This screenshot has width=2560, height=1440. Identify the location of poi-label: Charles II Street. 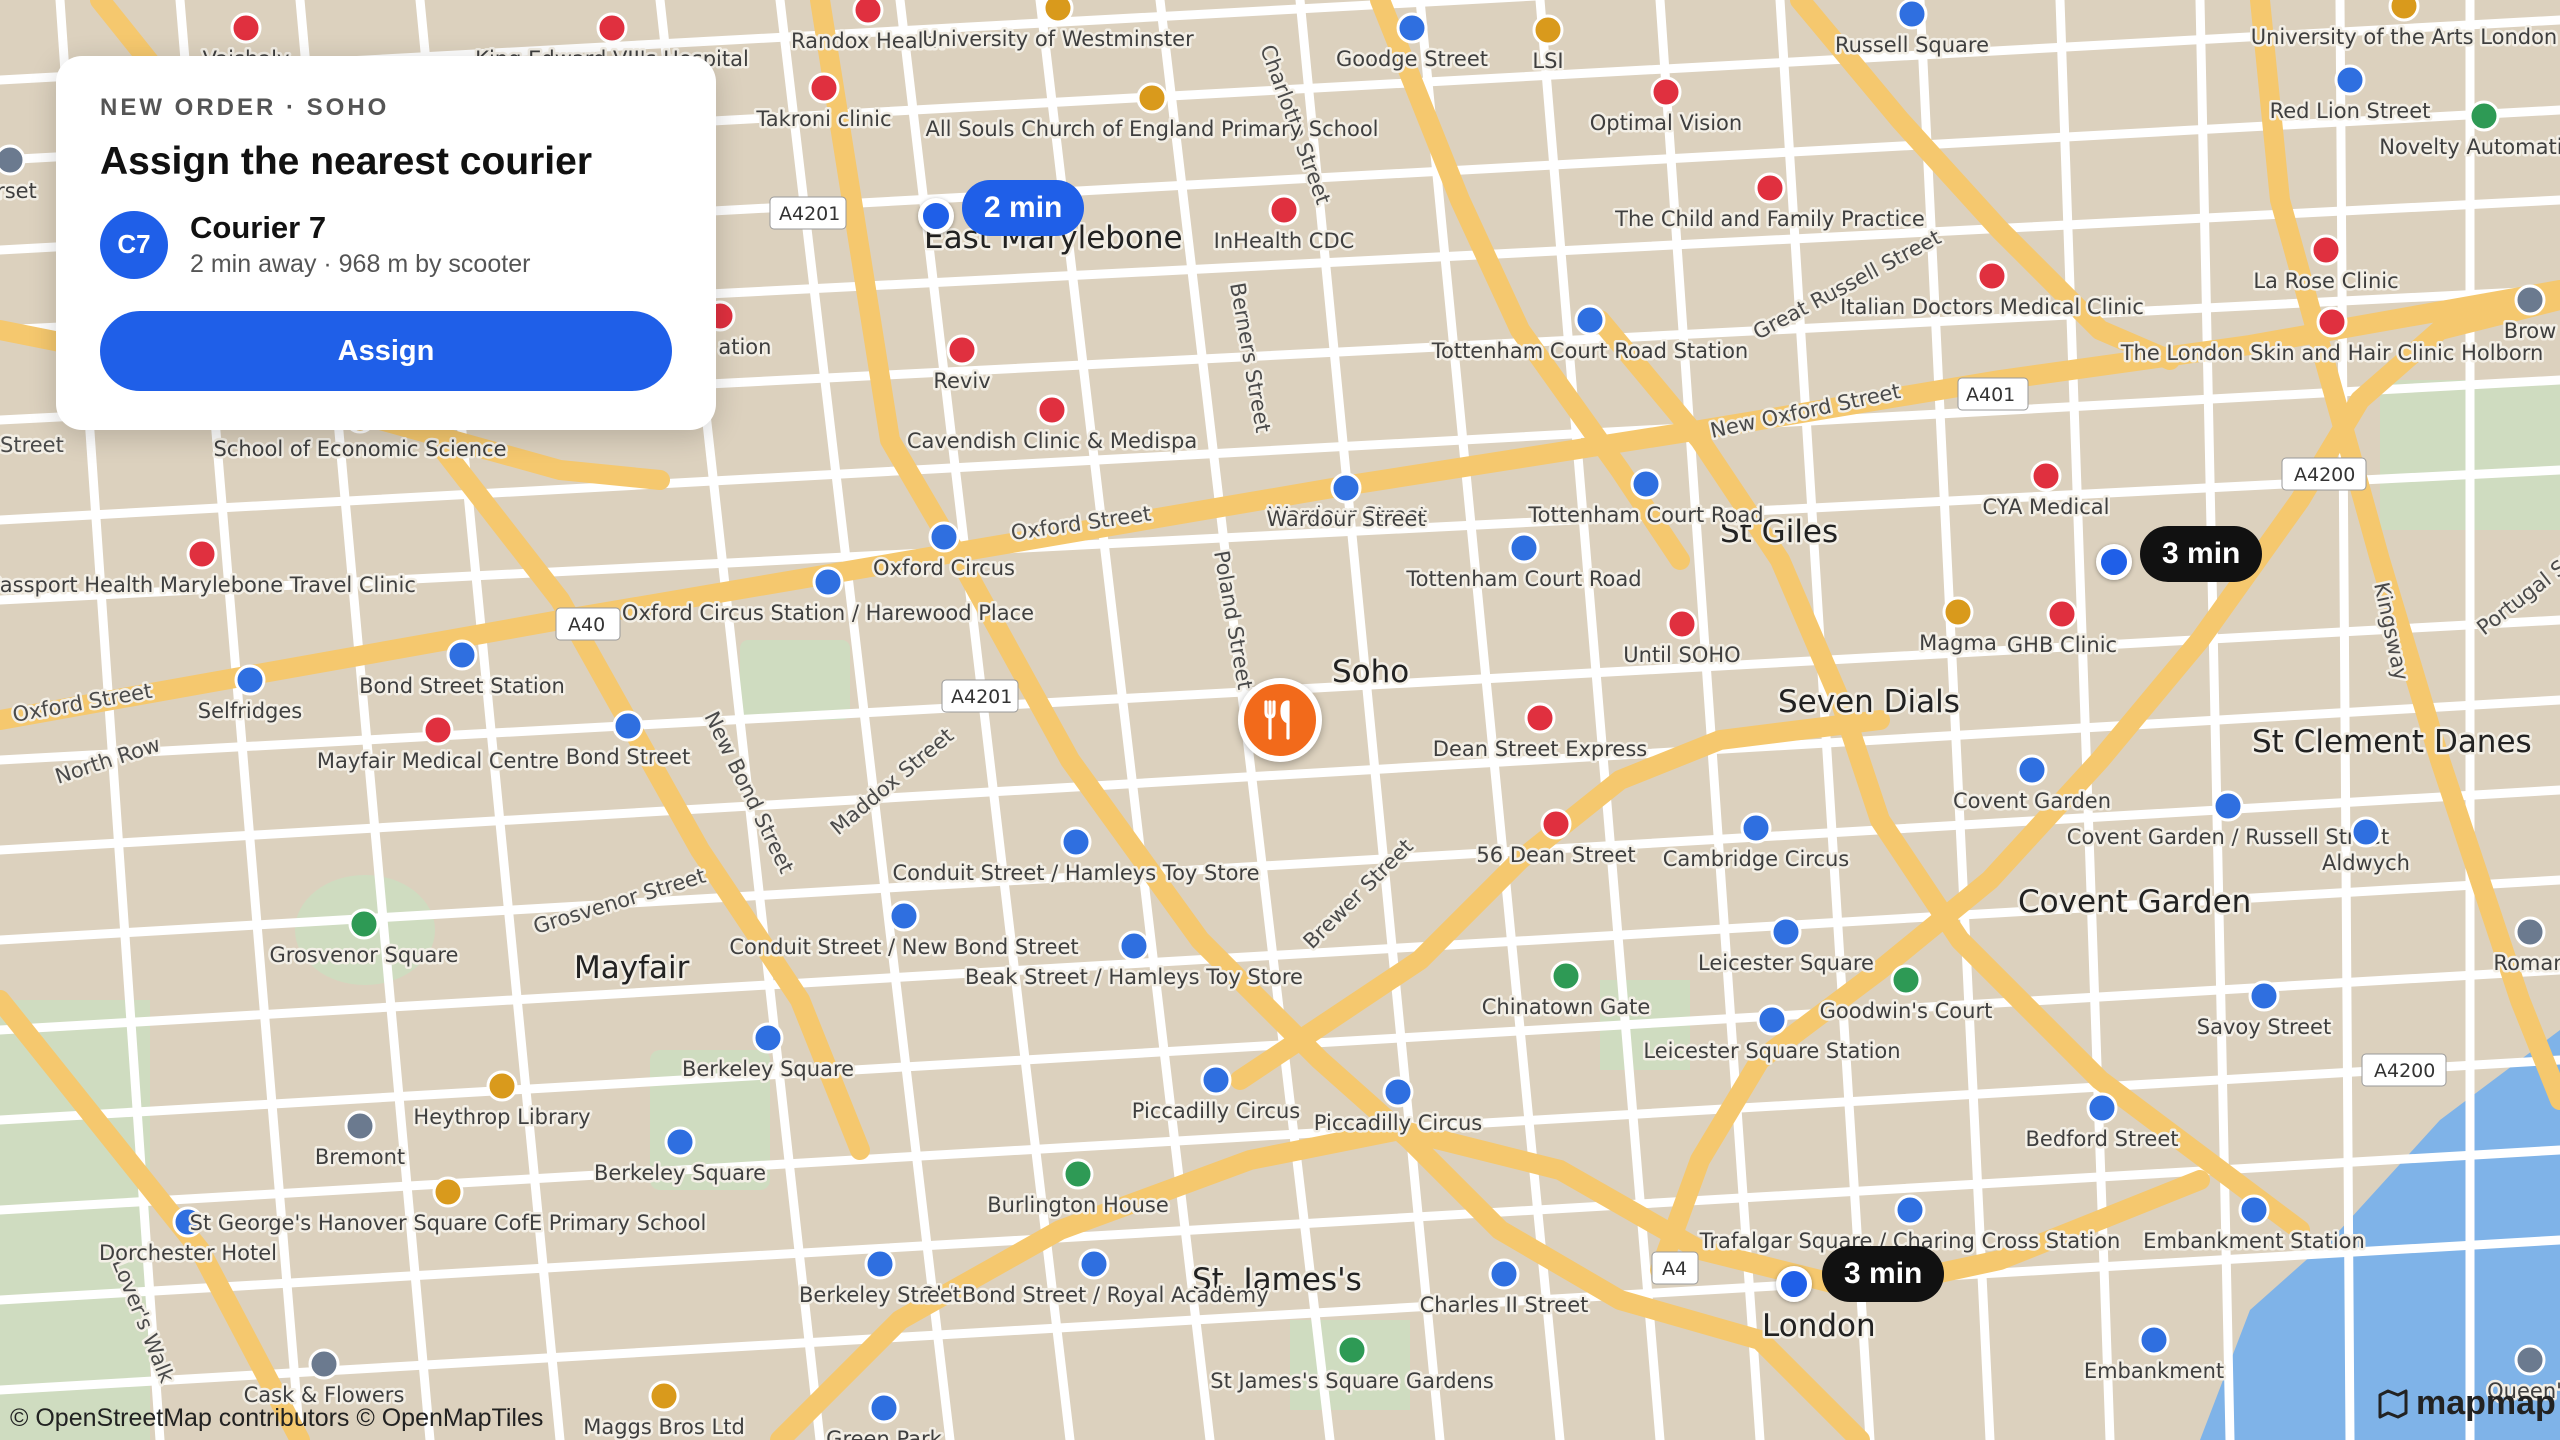
(1504, 1305).